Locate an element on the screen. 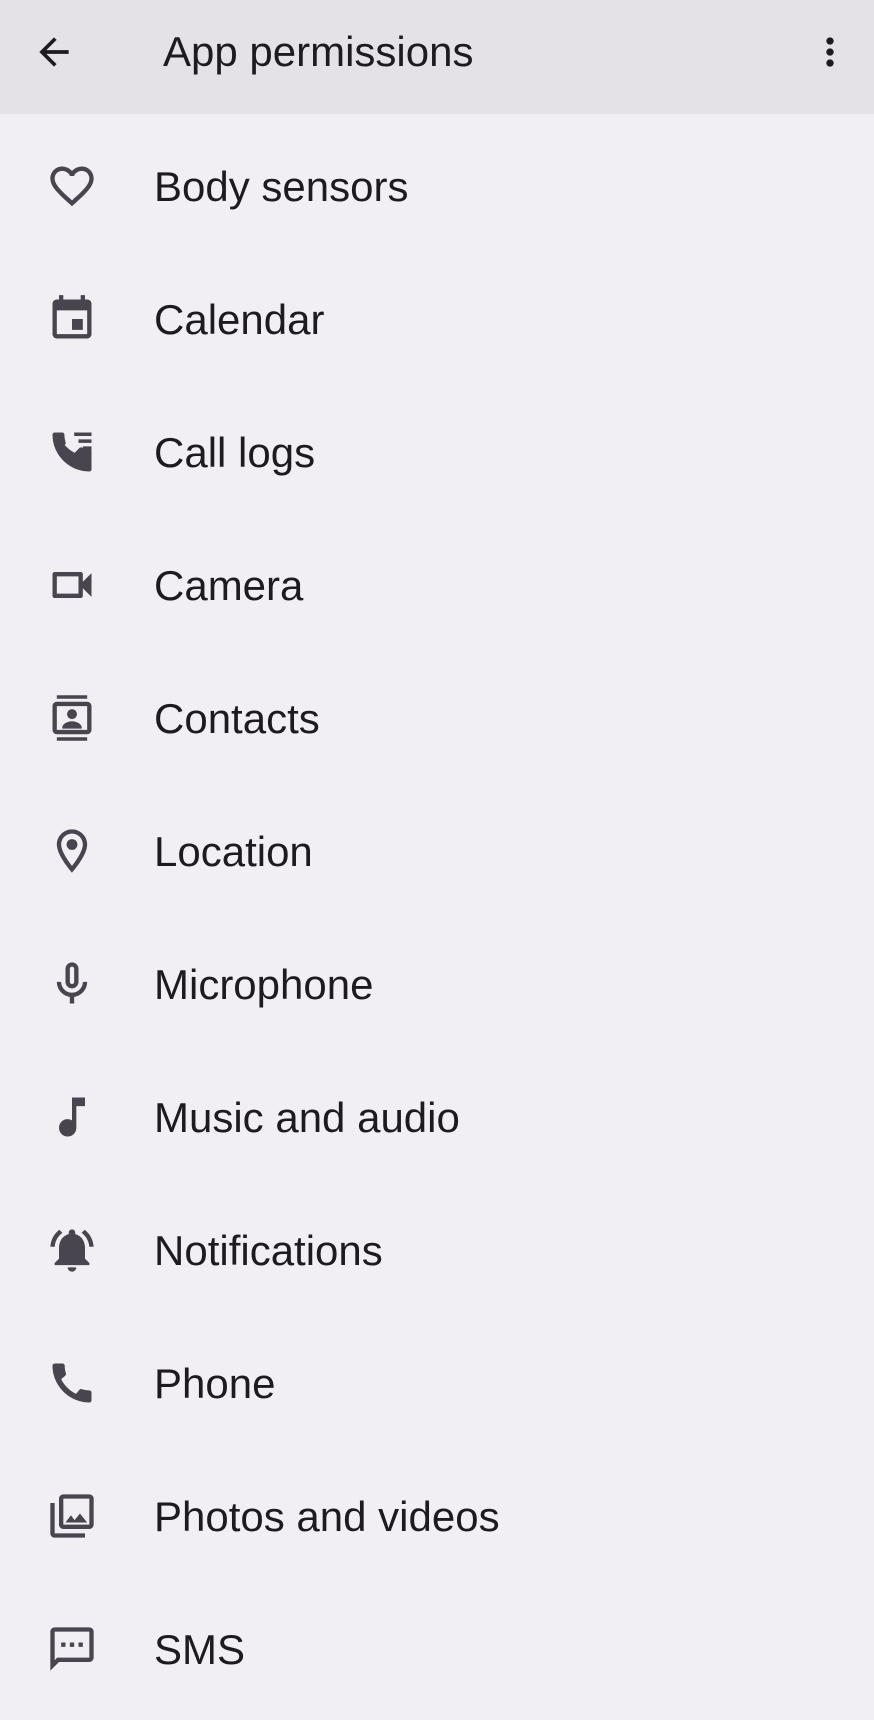 This screenshot has height=1720, width=874. page-title: App permissions is located at coordinates (318, 51).